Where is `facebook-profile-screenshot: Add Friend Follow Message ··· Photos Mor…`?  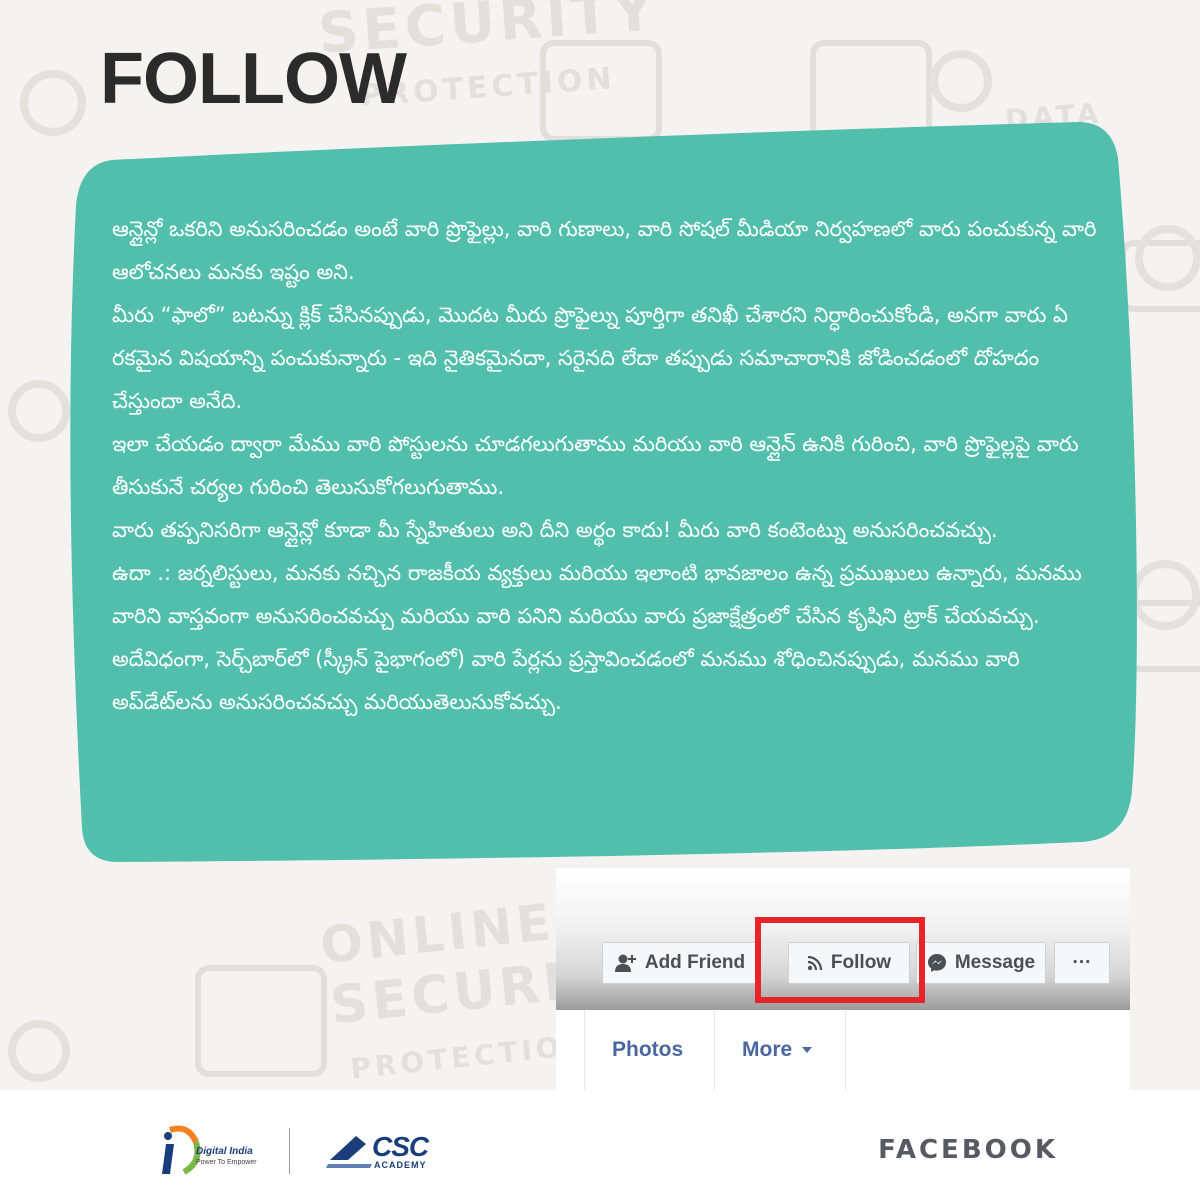
facebook-profile-screenshot: Add Friend Follow Message ··· Photos Mor… is located at coordinates (843, 979).